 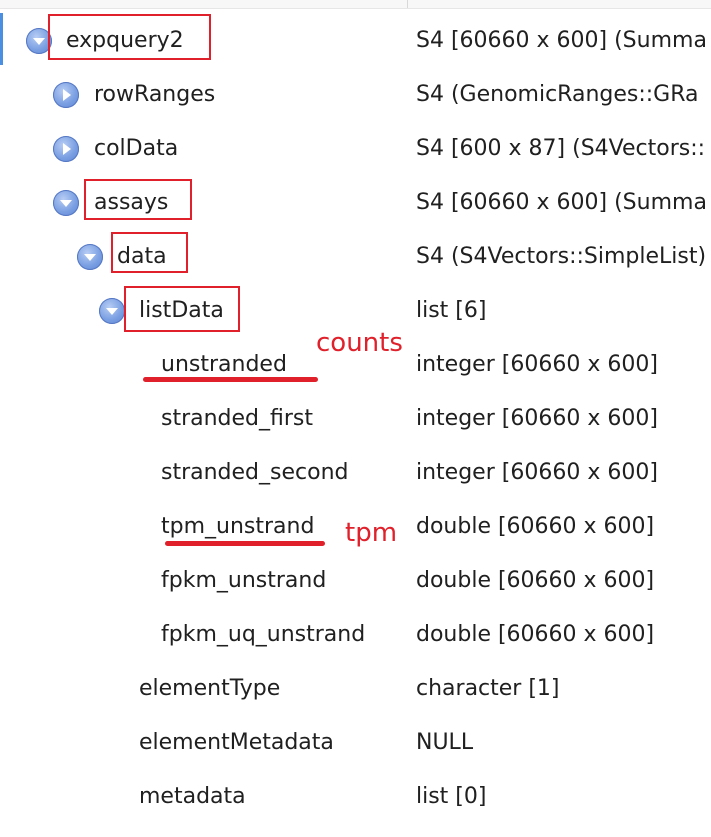 I want to click on highlight-box-listdata, so click(x=182, y=309).